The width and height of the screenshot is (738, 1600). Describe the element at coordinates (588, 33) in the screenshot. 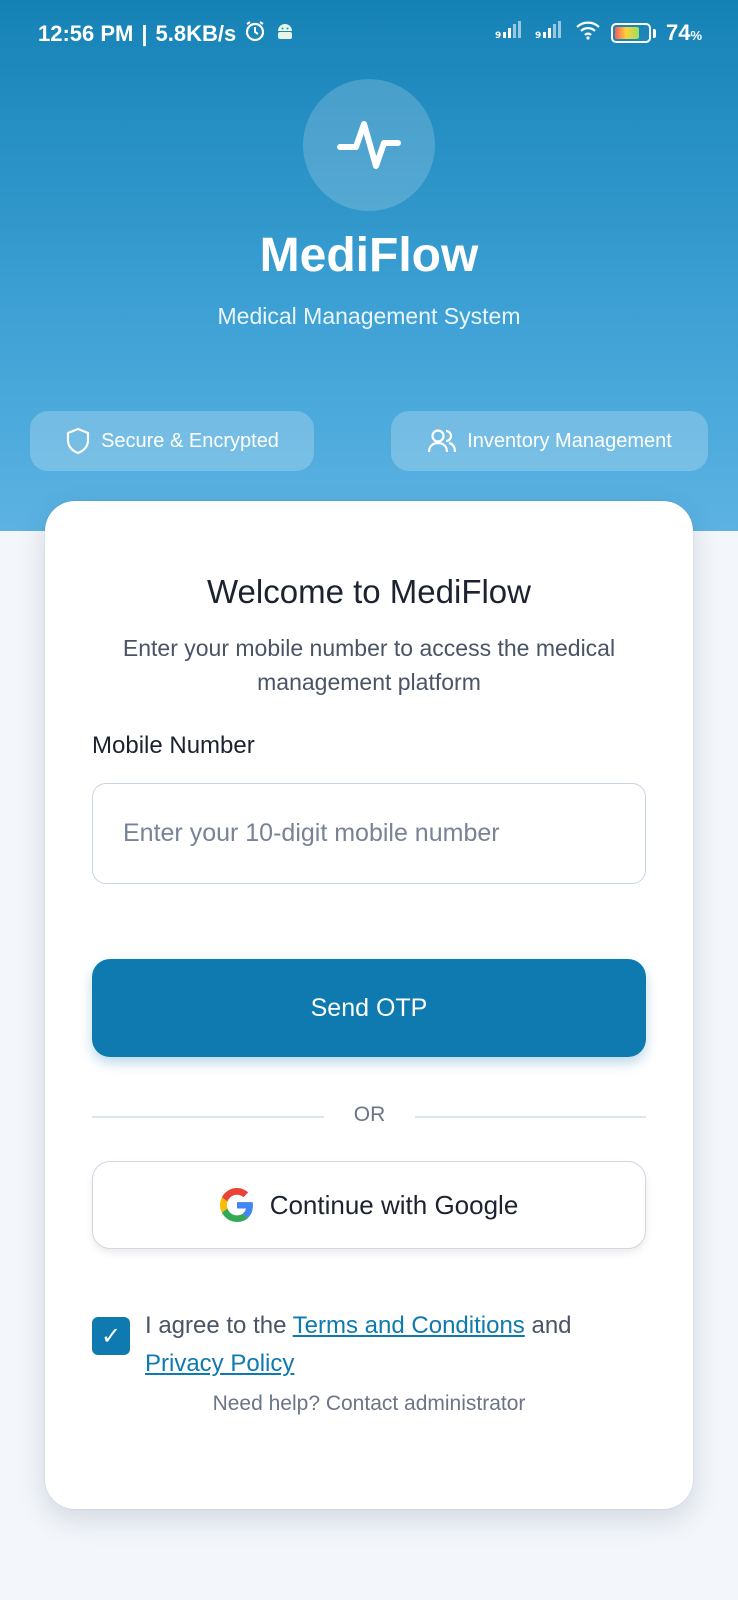

I see `wifi-icon` at that location.